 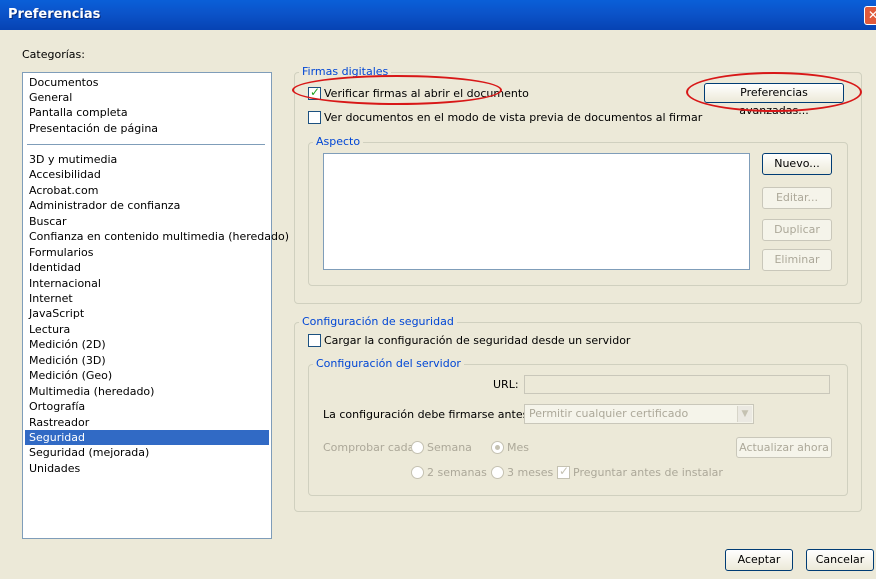 I want to click on list-item: General, so click(x=147, y=97).